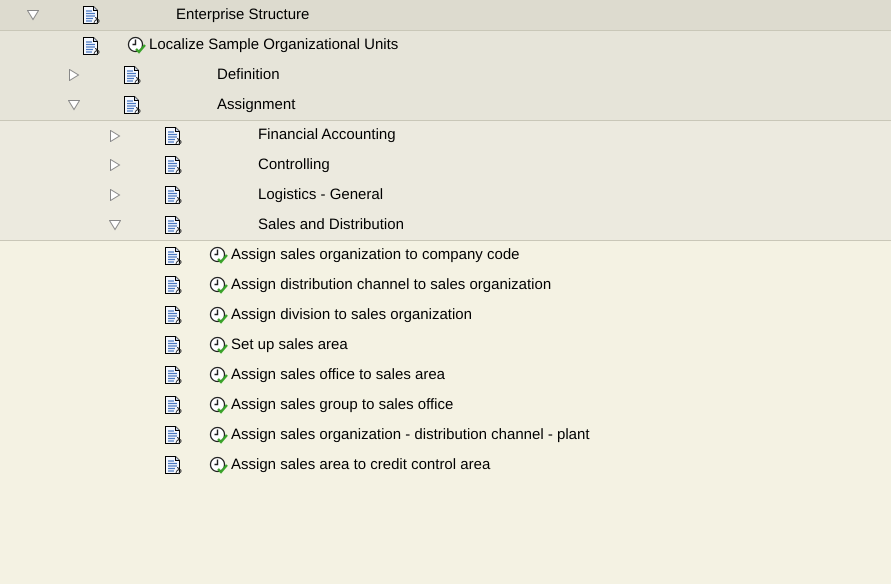  What do you see at coordinates (360, 465) in the screenshot?
I see `tree-node-label: Assign sales area to credit control area` at bounding box center [360, 465].